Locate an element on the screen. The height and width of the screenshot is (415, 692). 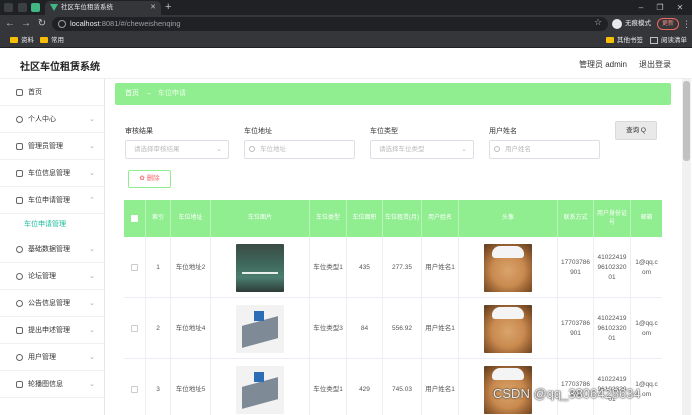
compass-icon is located at coordinates (19, 249).